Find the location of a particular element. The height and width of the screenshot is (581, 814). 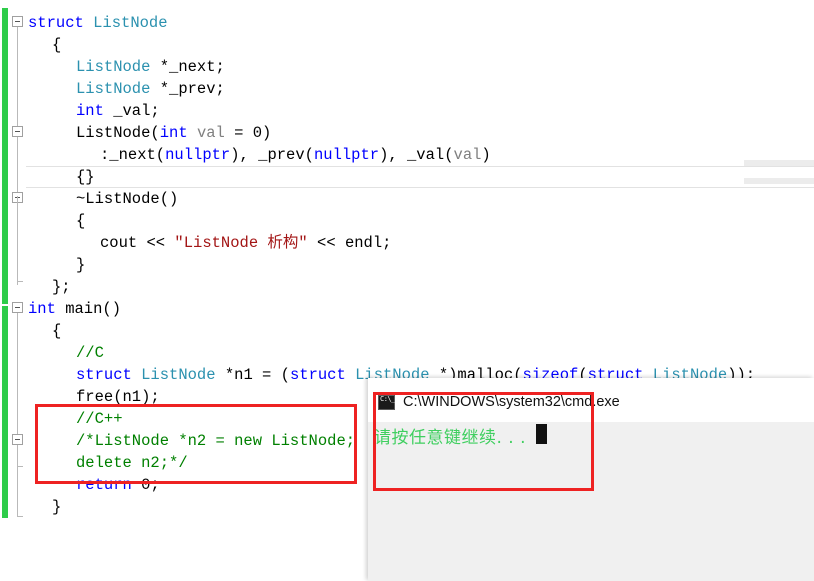

outline-guide-struct-end is located at coordinates (20, 239).